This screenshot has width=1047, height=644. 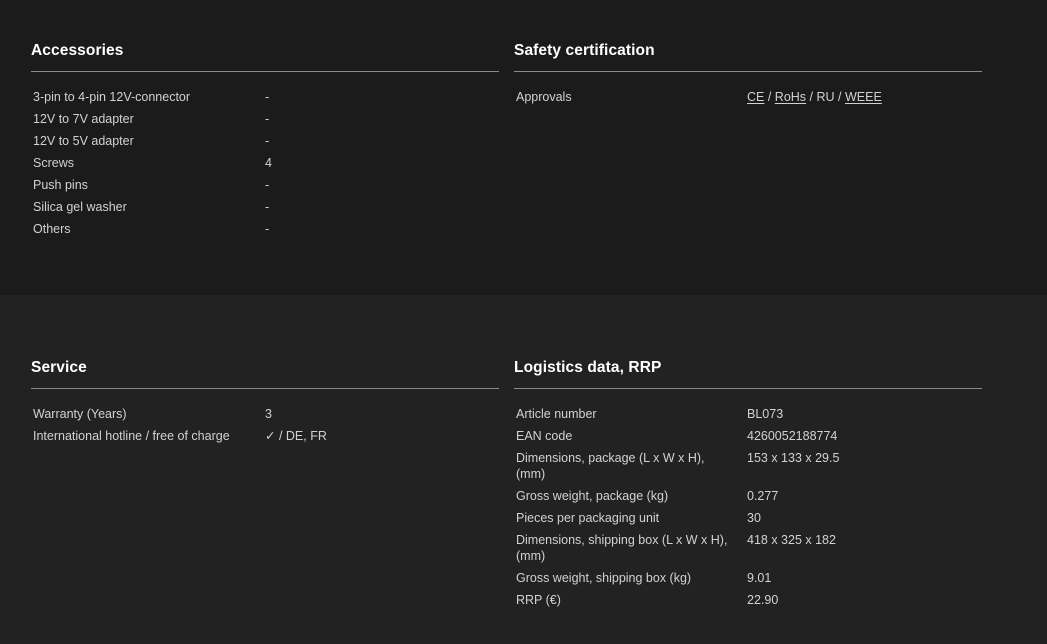 I want to click on safety-divider, so click(x=748, y=71).